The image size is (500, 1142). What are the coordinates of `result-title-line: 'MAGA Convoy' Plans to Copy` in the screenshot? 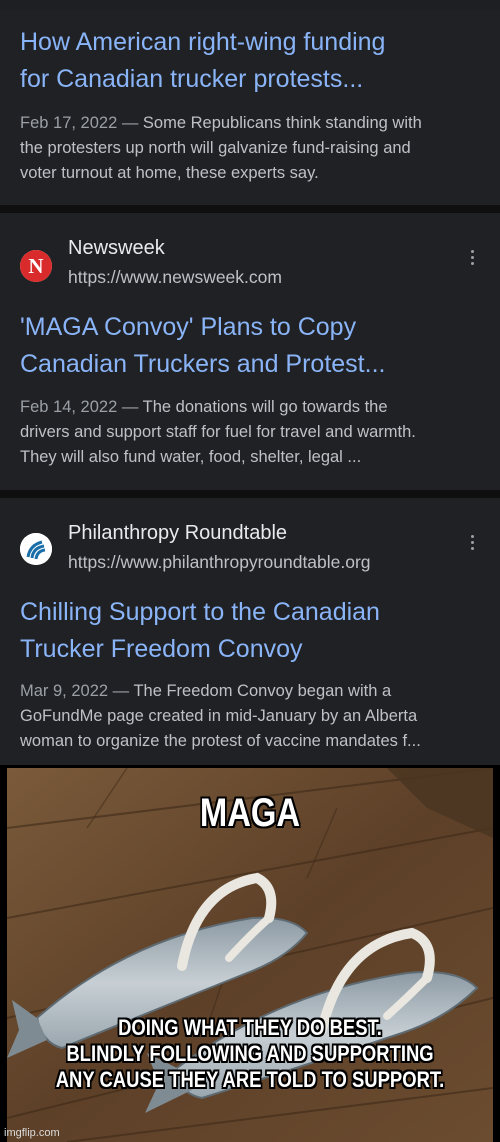 It's located at (188, 327).